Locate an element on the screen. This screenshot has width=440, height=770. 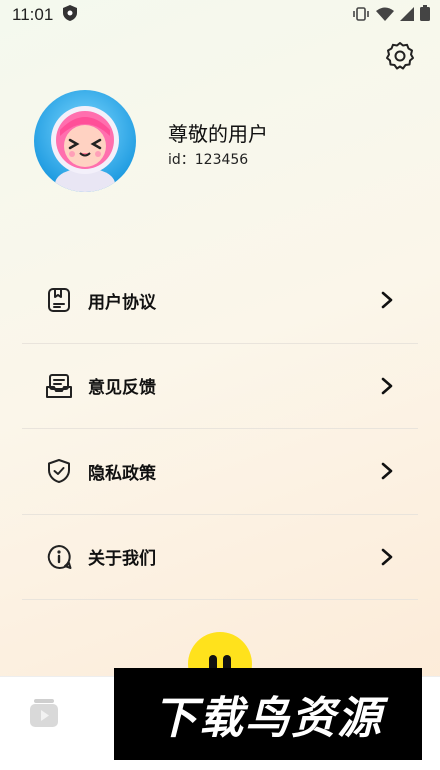
menu-label: 隐私政策 is located at coordinates (122, 473).